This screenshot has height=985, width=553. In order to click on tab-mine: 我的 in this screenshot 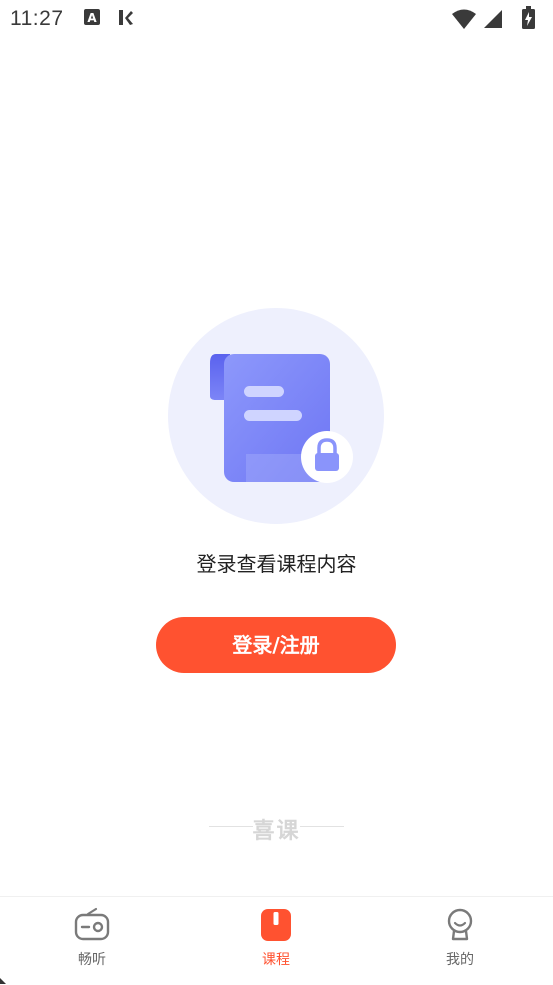, I will do `click(460, 941)`.